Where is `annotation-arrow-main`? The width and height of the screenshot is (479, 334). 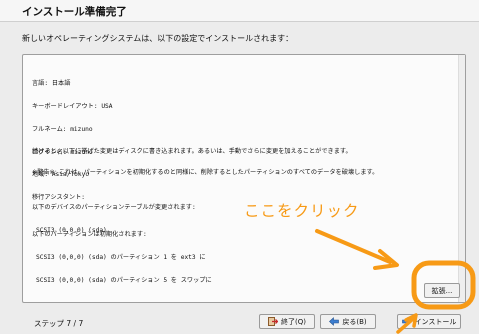
annotation-arrow-main is located at coordinates (353, 246).